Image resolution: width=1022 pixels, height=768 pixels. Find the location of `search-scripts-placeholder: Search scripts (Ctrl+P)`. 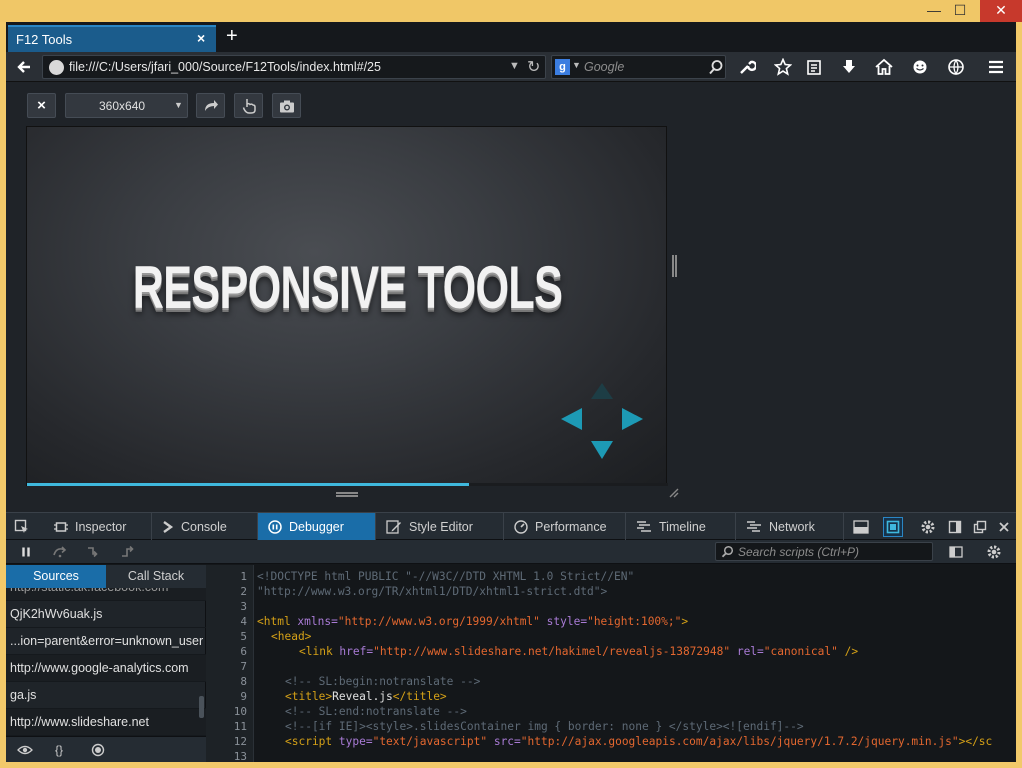

search-scripts-placeholder: Search scripts (Ctrl+P) is located at coordinates (799, 552).